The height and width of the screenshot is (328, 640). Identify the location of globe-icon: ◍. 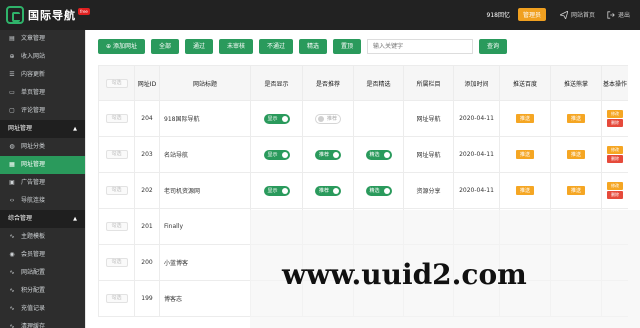
(12, 146).